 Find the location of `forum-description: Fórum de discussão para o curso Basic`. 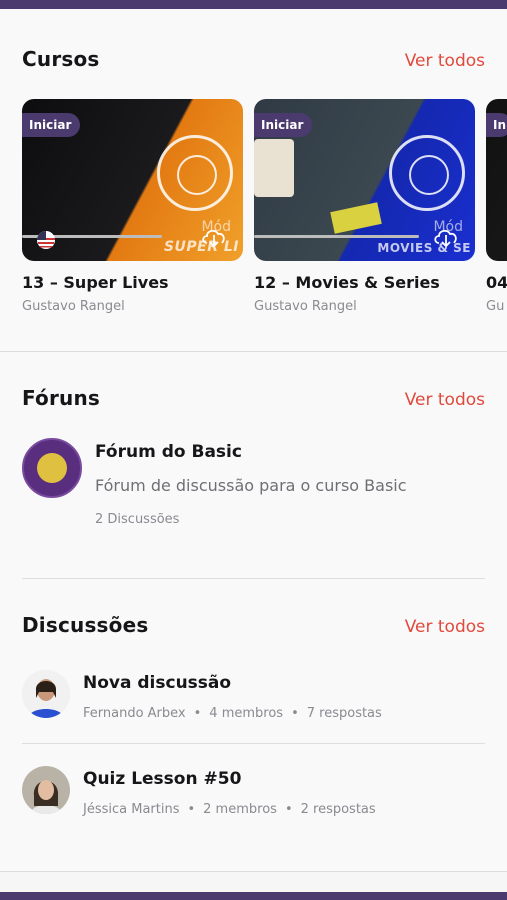

forum-description: Fórum de discussão para o curso Basic is located at coordinates (251, 485).